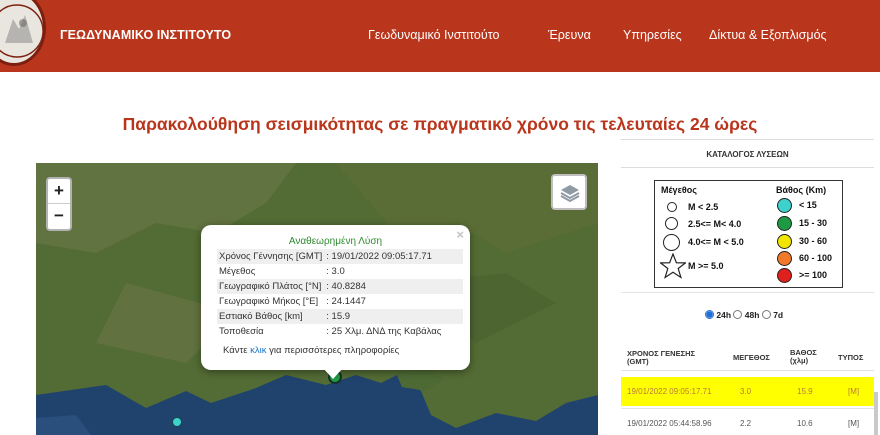 This screenshot has width=880, height=435. Describe the element at coordinates (237, 350) in the screenshot. I see `popup-link-prefix: Κάντε` at that location.